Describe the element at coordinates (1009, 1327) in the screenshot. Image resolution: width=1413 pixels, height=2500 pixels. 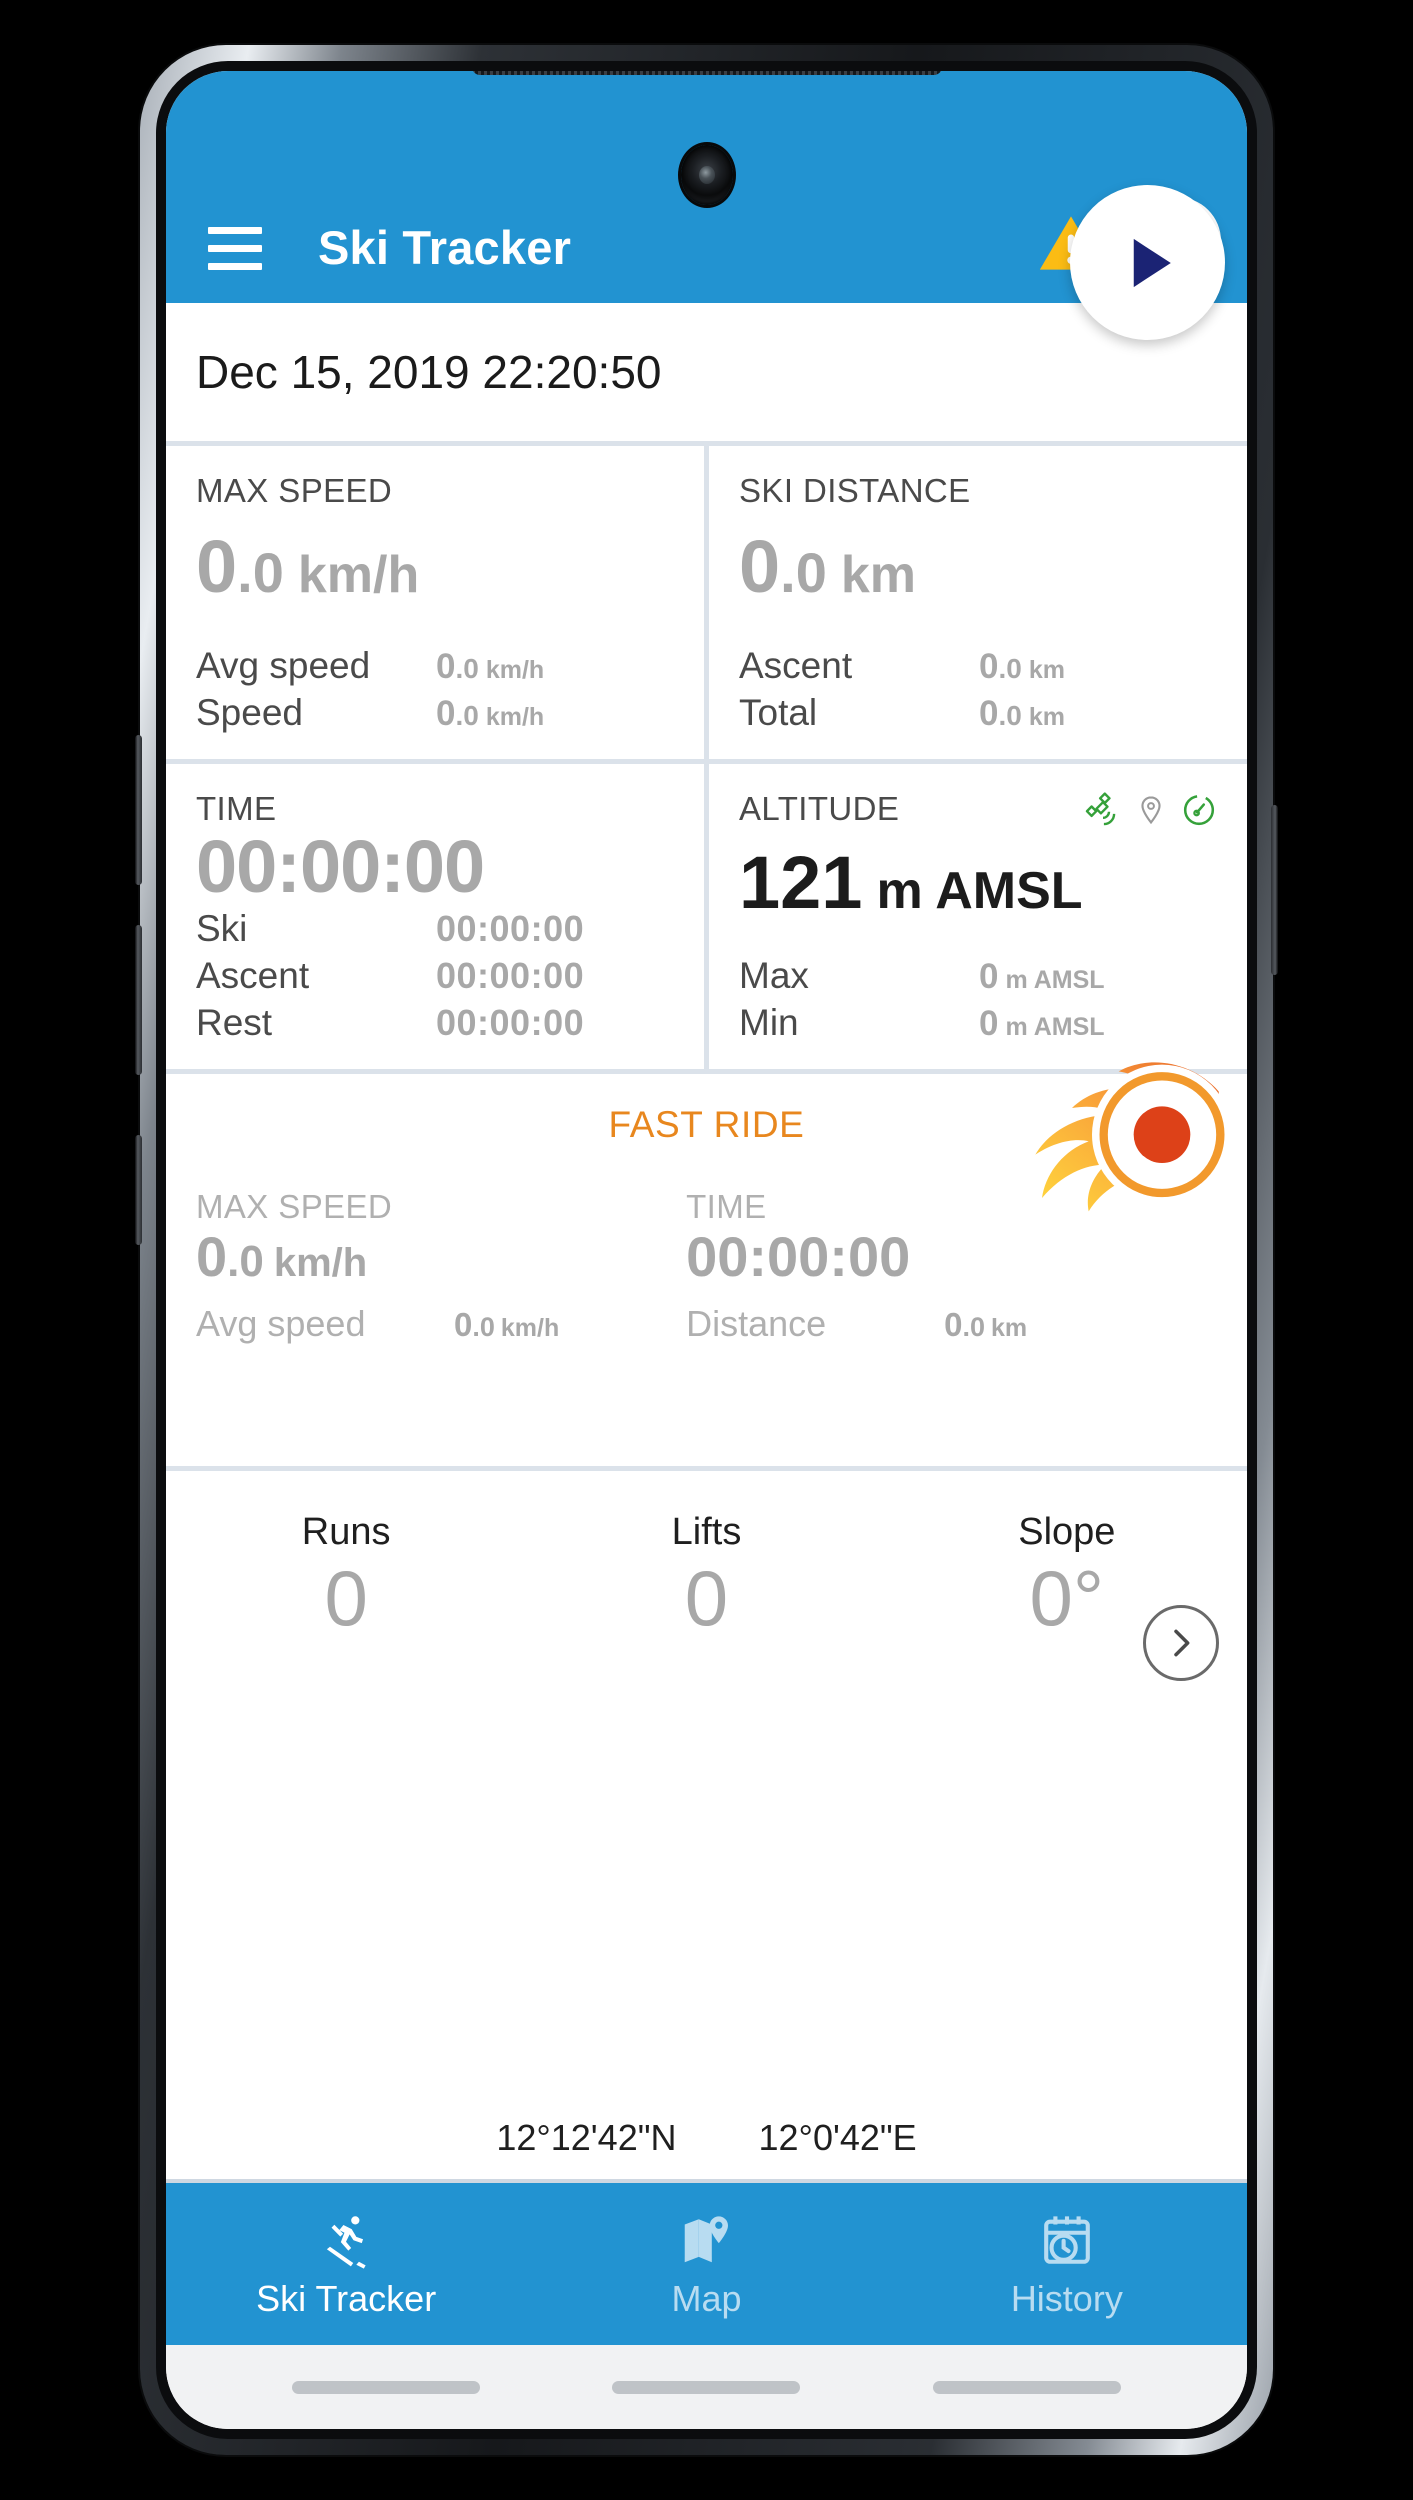
I see `fast-ride-distance-unit: km` at that location.